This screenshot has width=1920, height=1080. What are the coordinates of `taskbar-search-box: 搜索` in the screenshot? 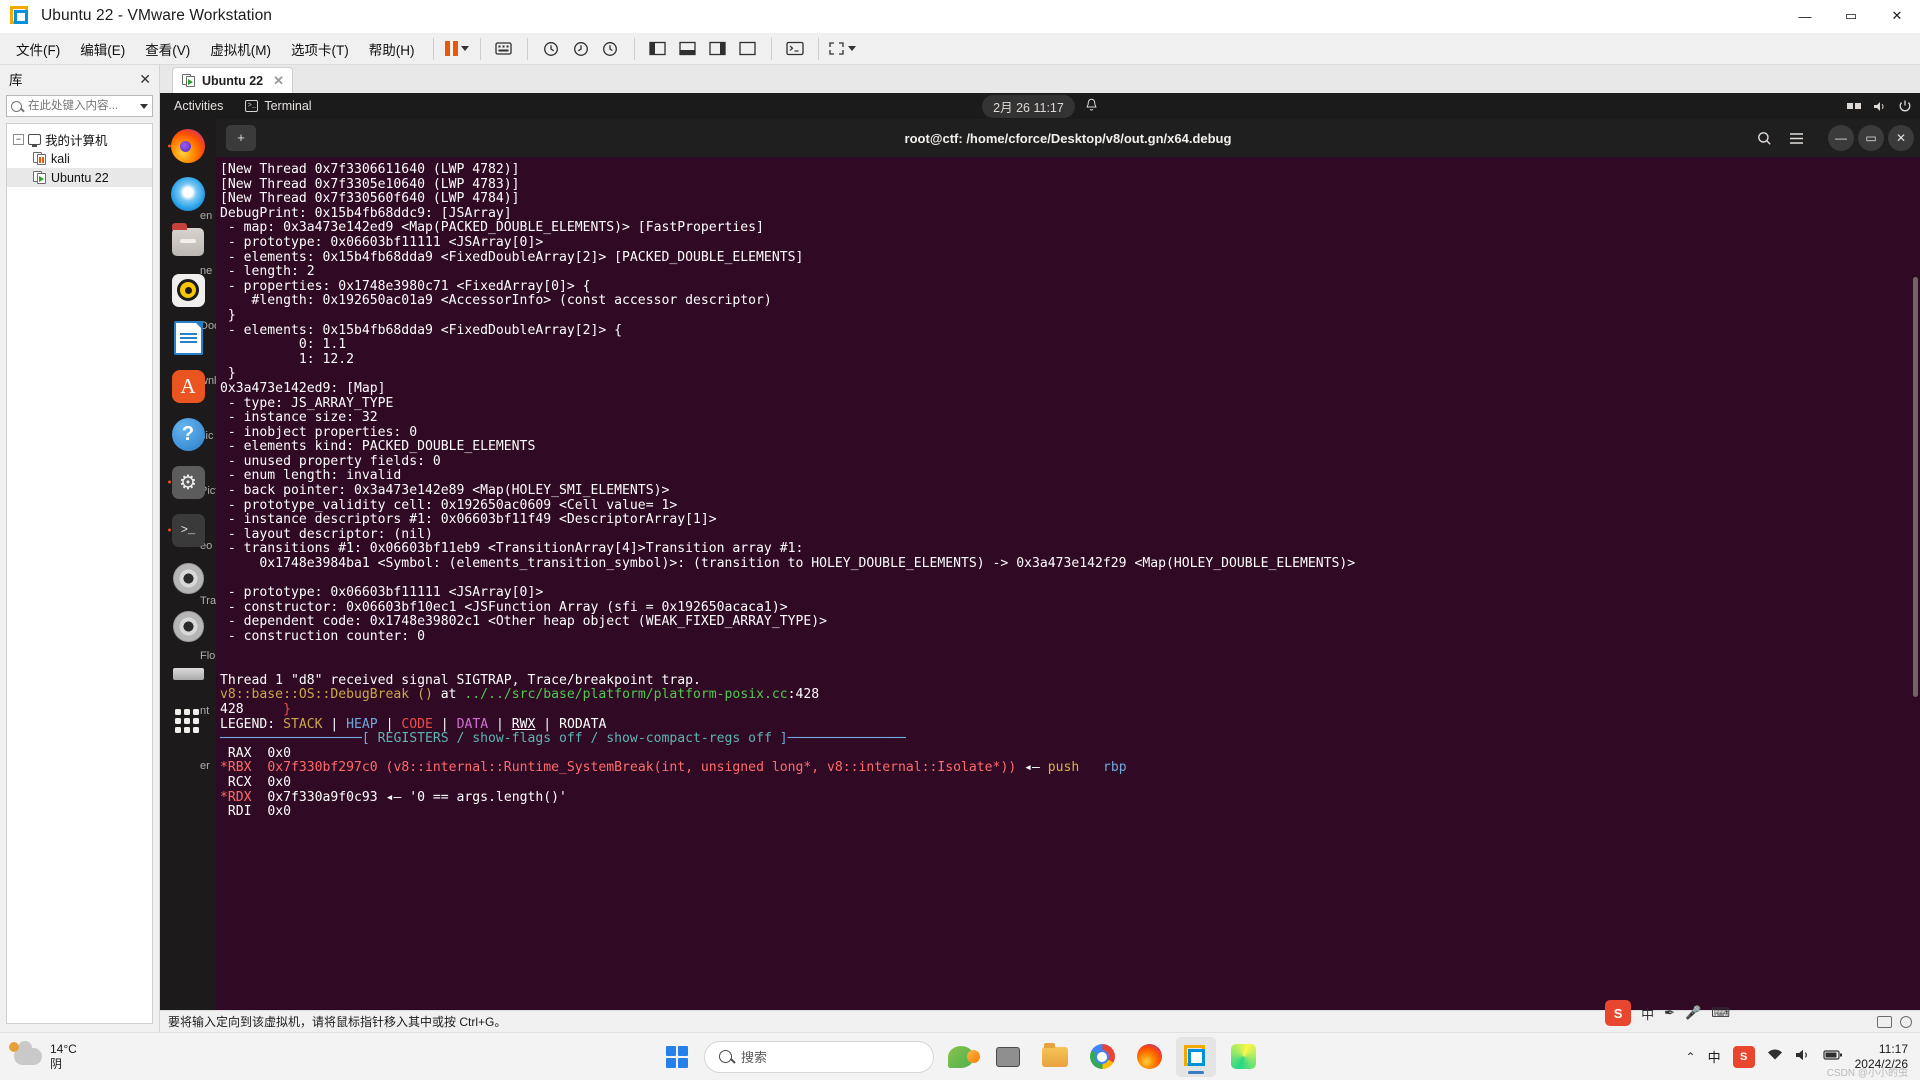 It's located at (819, 1056).